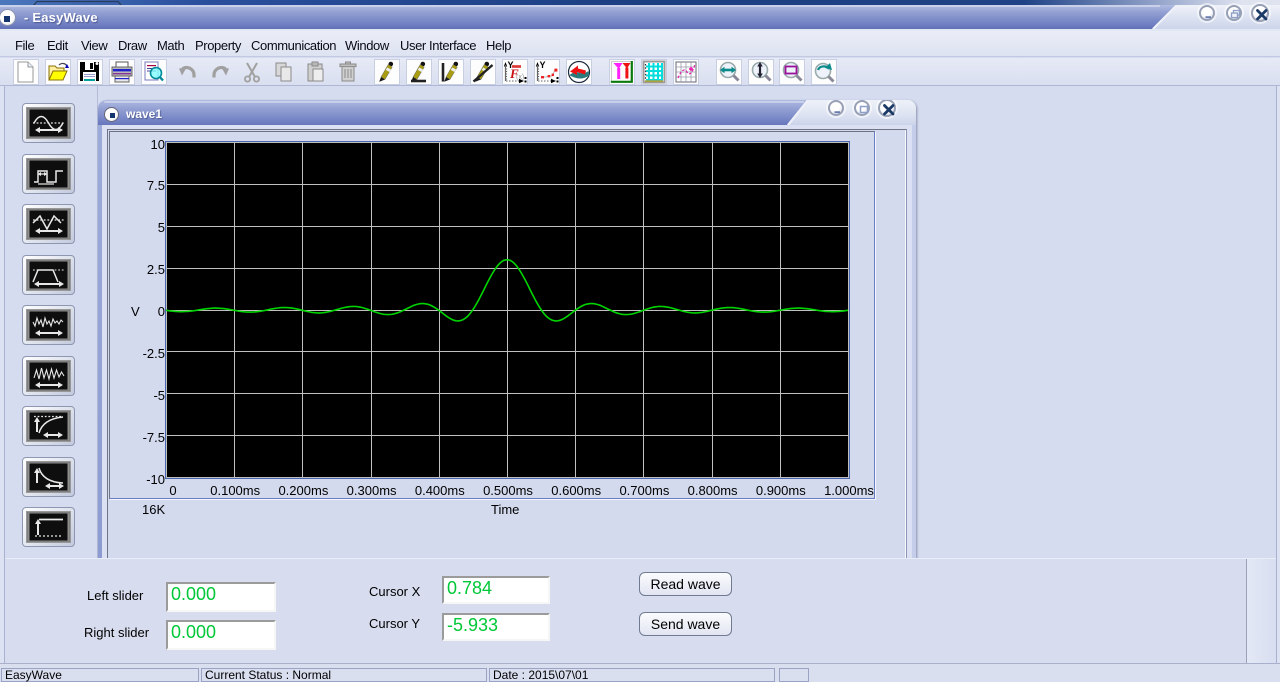  I want to click on svg-text: (x), so click(520, 77).